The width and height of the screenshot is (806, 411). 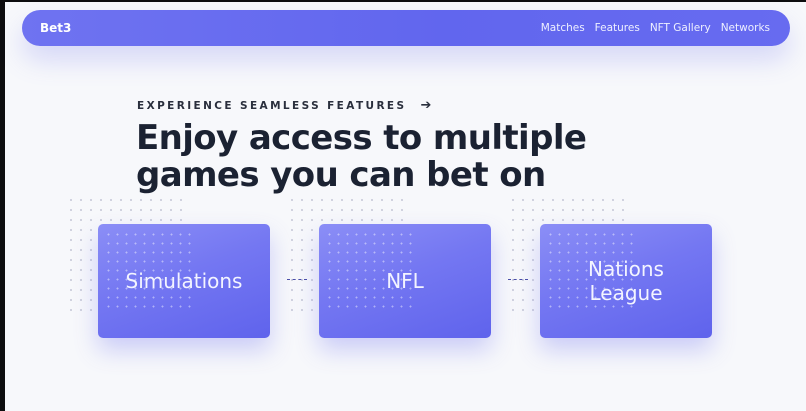 I want to click on game-card-simulations: Simulations, so click(x=184, y=281).